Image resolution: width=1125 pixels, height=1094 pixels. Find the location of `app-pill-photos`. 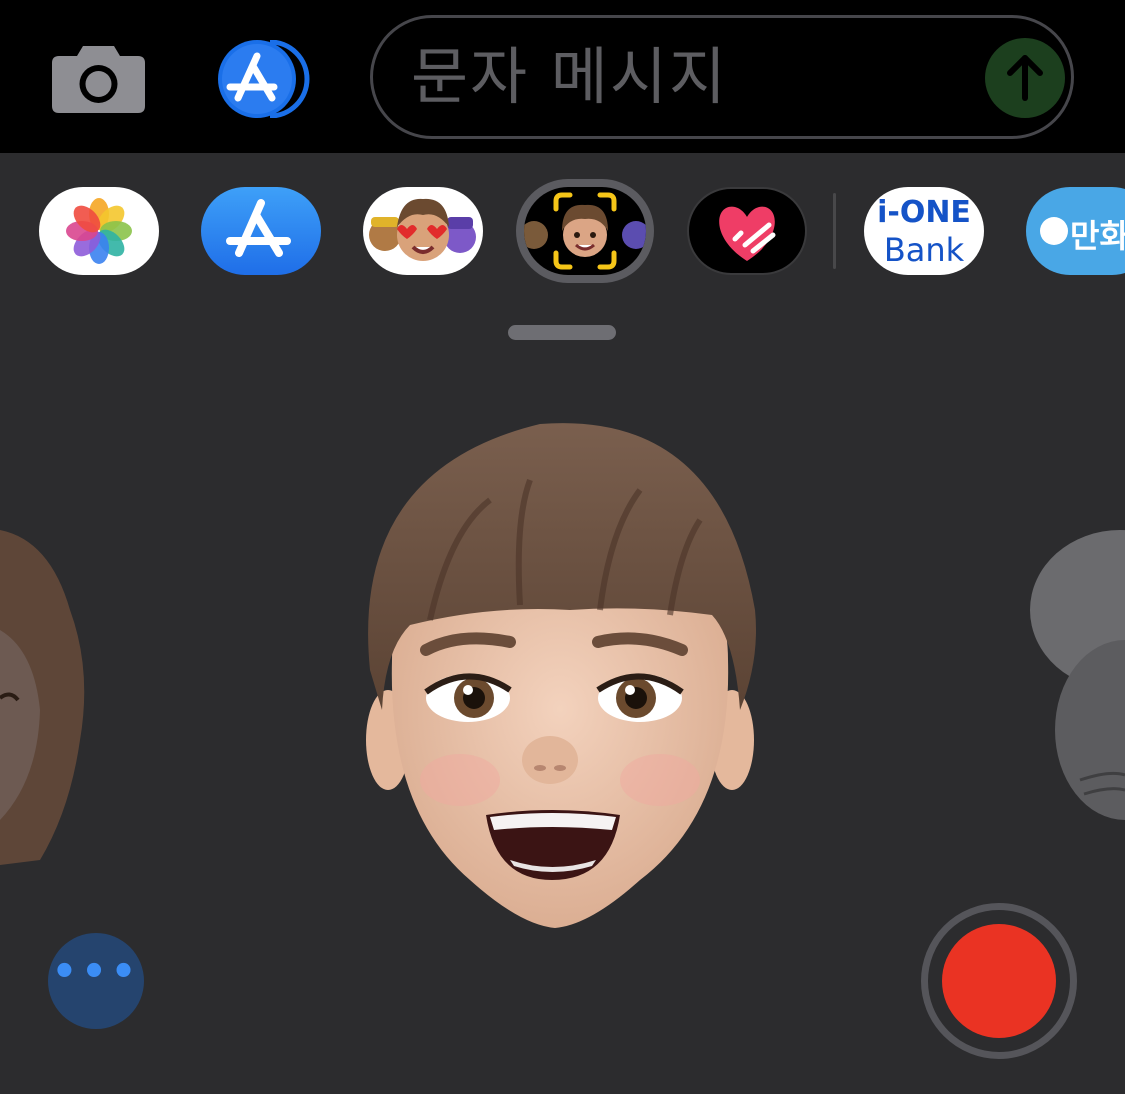

app-pill-photos is located at coordinates (99, 231).